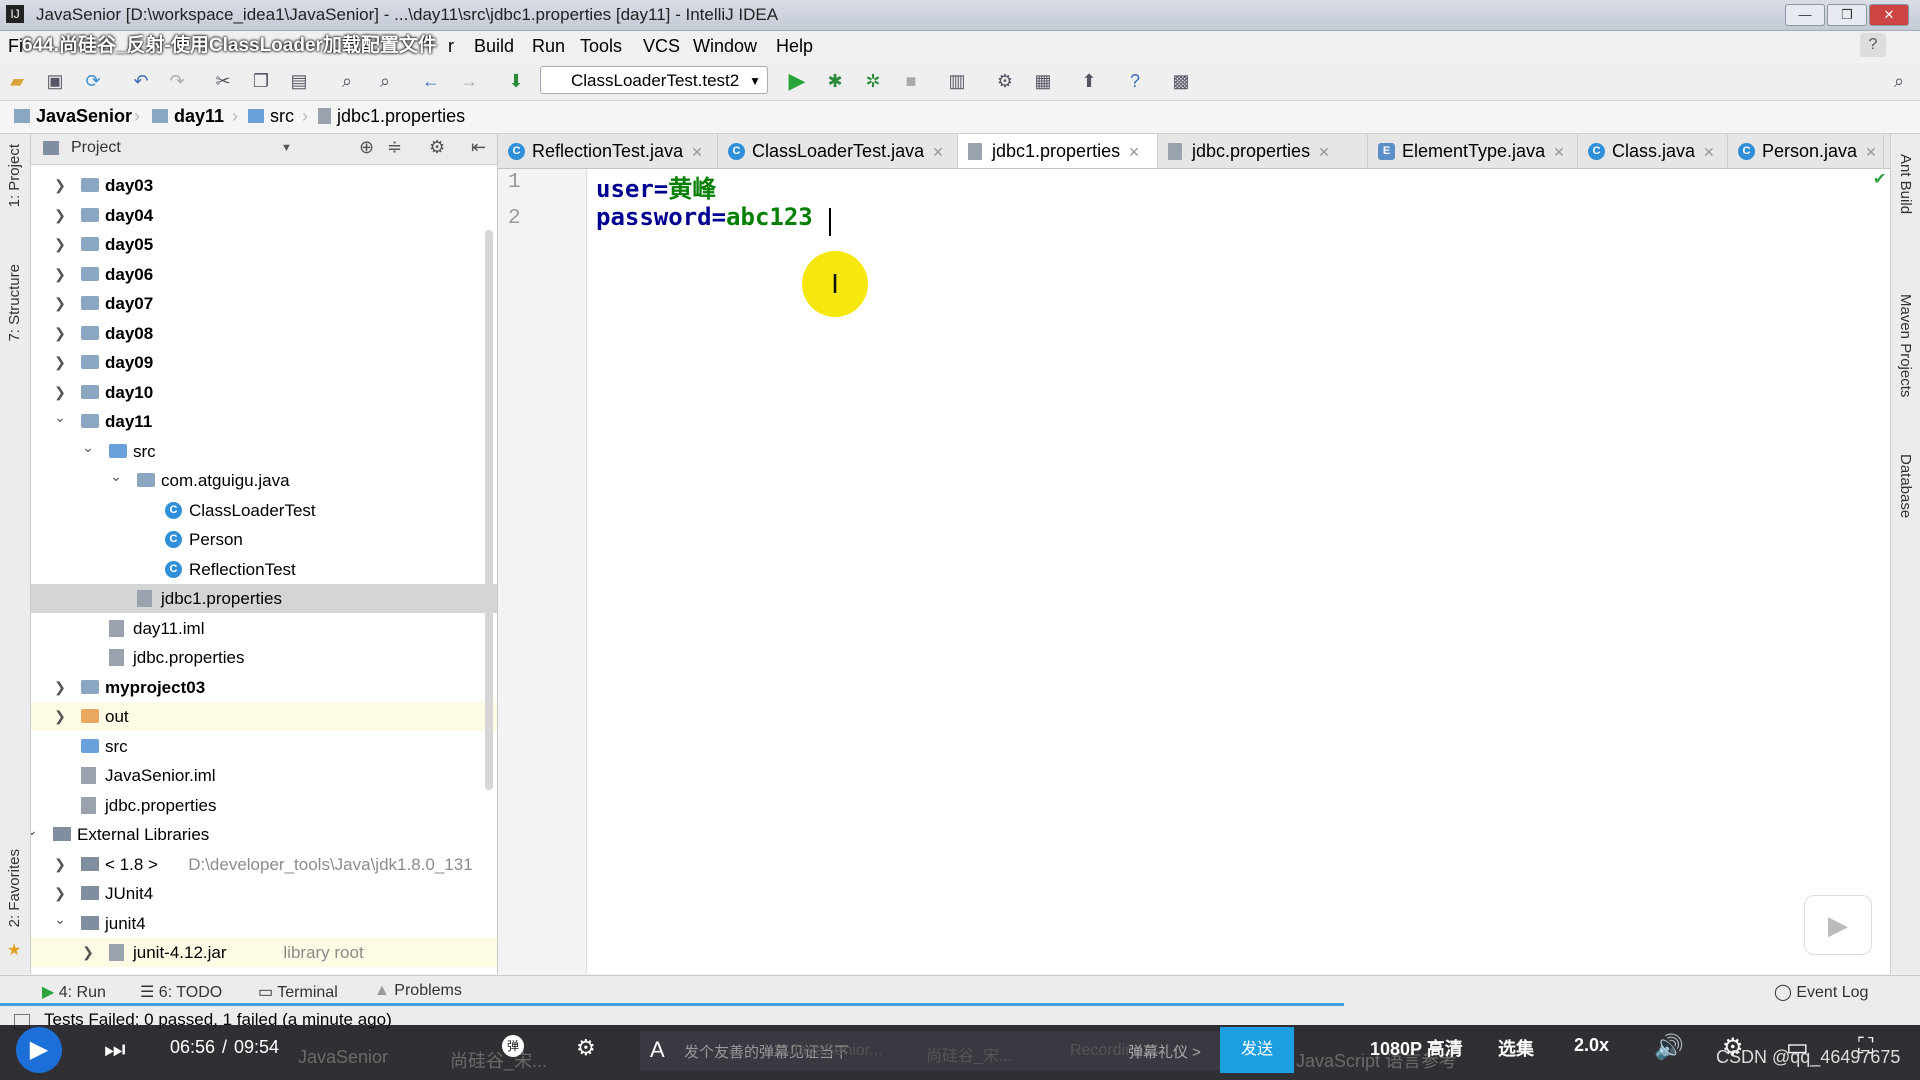 This screenshot has width=1920, height=1080. I want to click on gear-icon: ⚙, so click(437, 147).